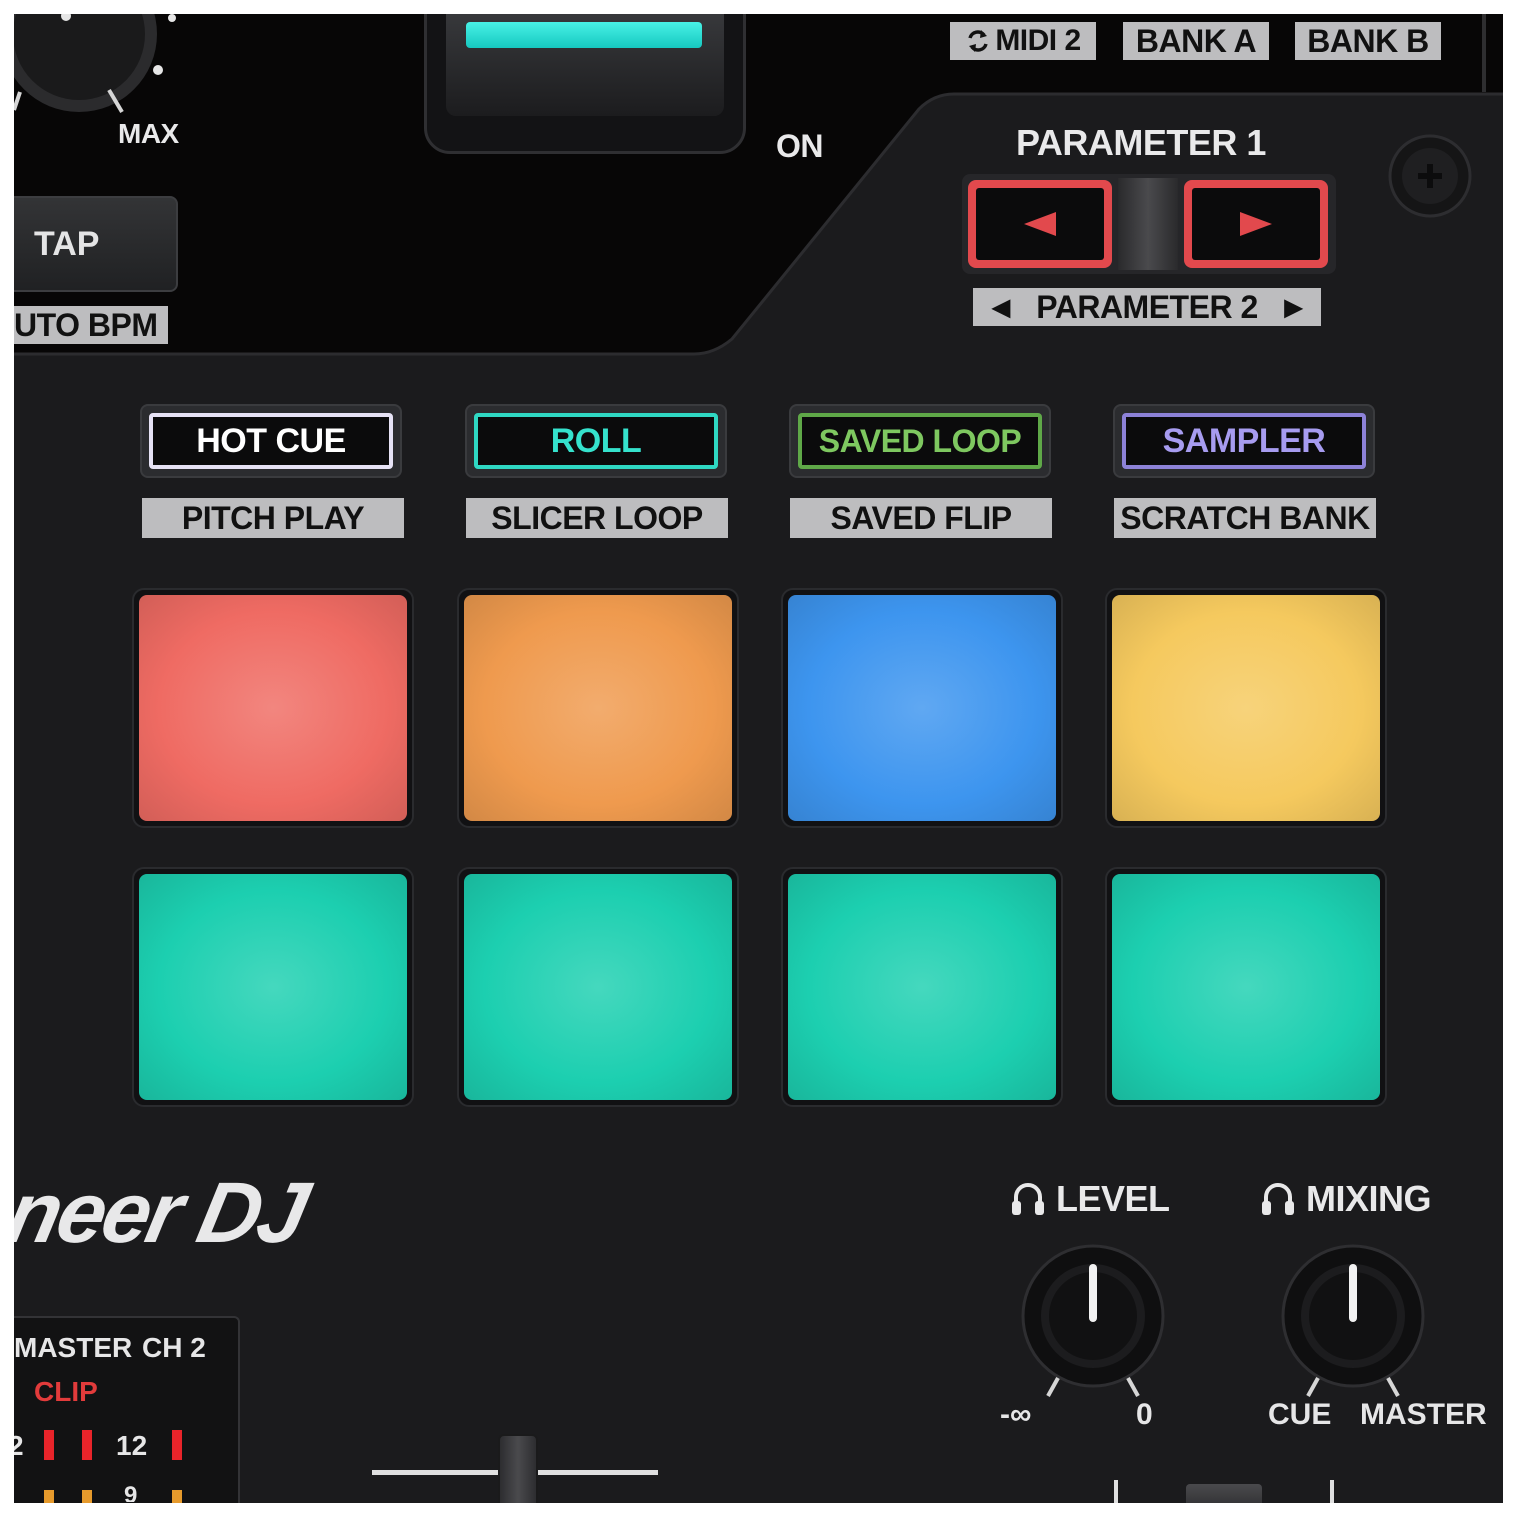 This screenshot has height=1518, width=1518. I want to click on pad-6-surface, so click(598, 987).